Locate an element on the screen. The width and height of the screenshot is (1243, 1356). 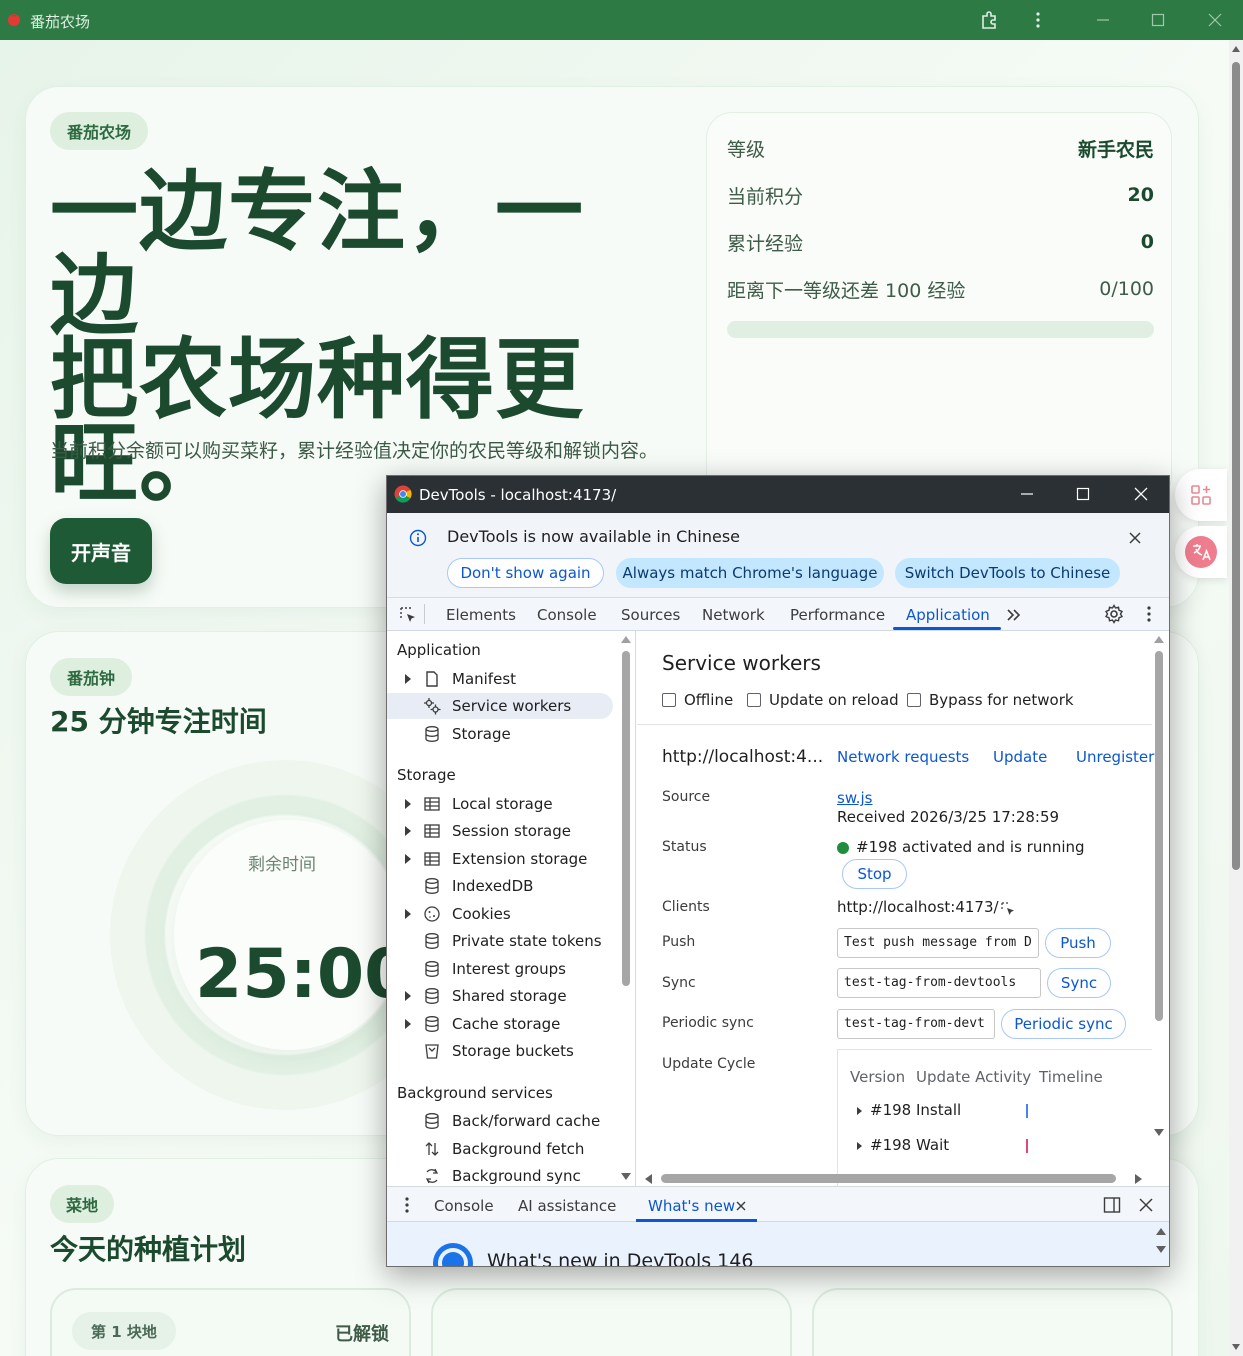
sync-label: Sync is located at coordinates (679, 983).